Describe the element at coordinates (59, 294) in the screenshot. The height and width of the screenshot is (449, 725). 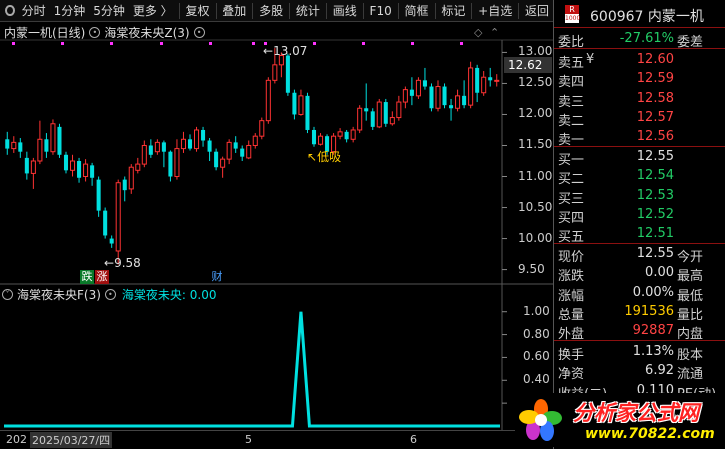
I see `sub-indicator-name: 海棠夜未央F(3)` at that location.